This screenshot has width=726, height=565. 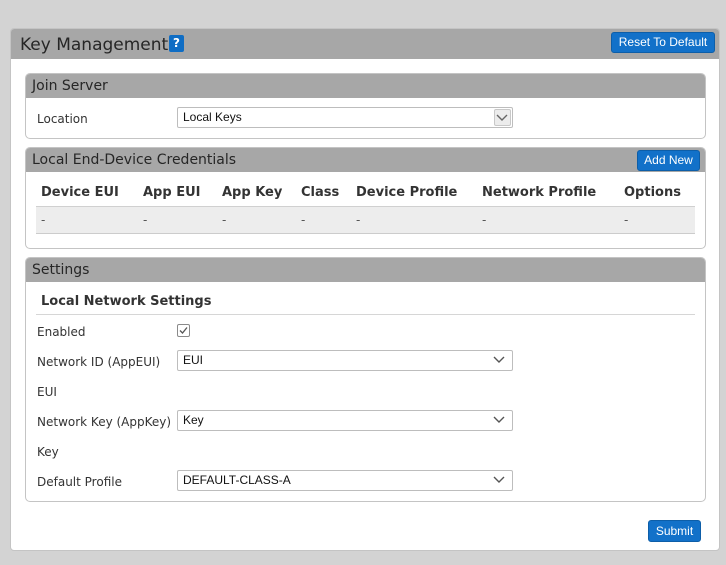 I want to click on local-network-settings-title: Local Network Settings, so click(x=126, y=301).